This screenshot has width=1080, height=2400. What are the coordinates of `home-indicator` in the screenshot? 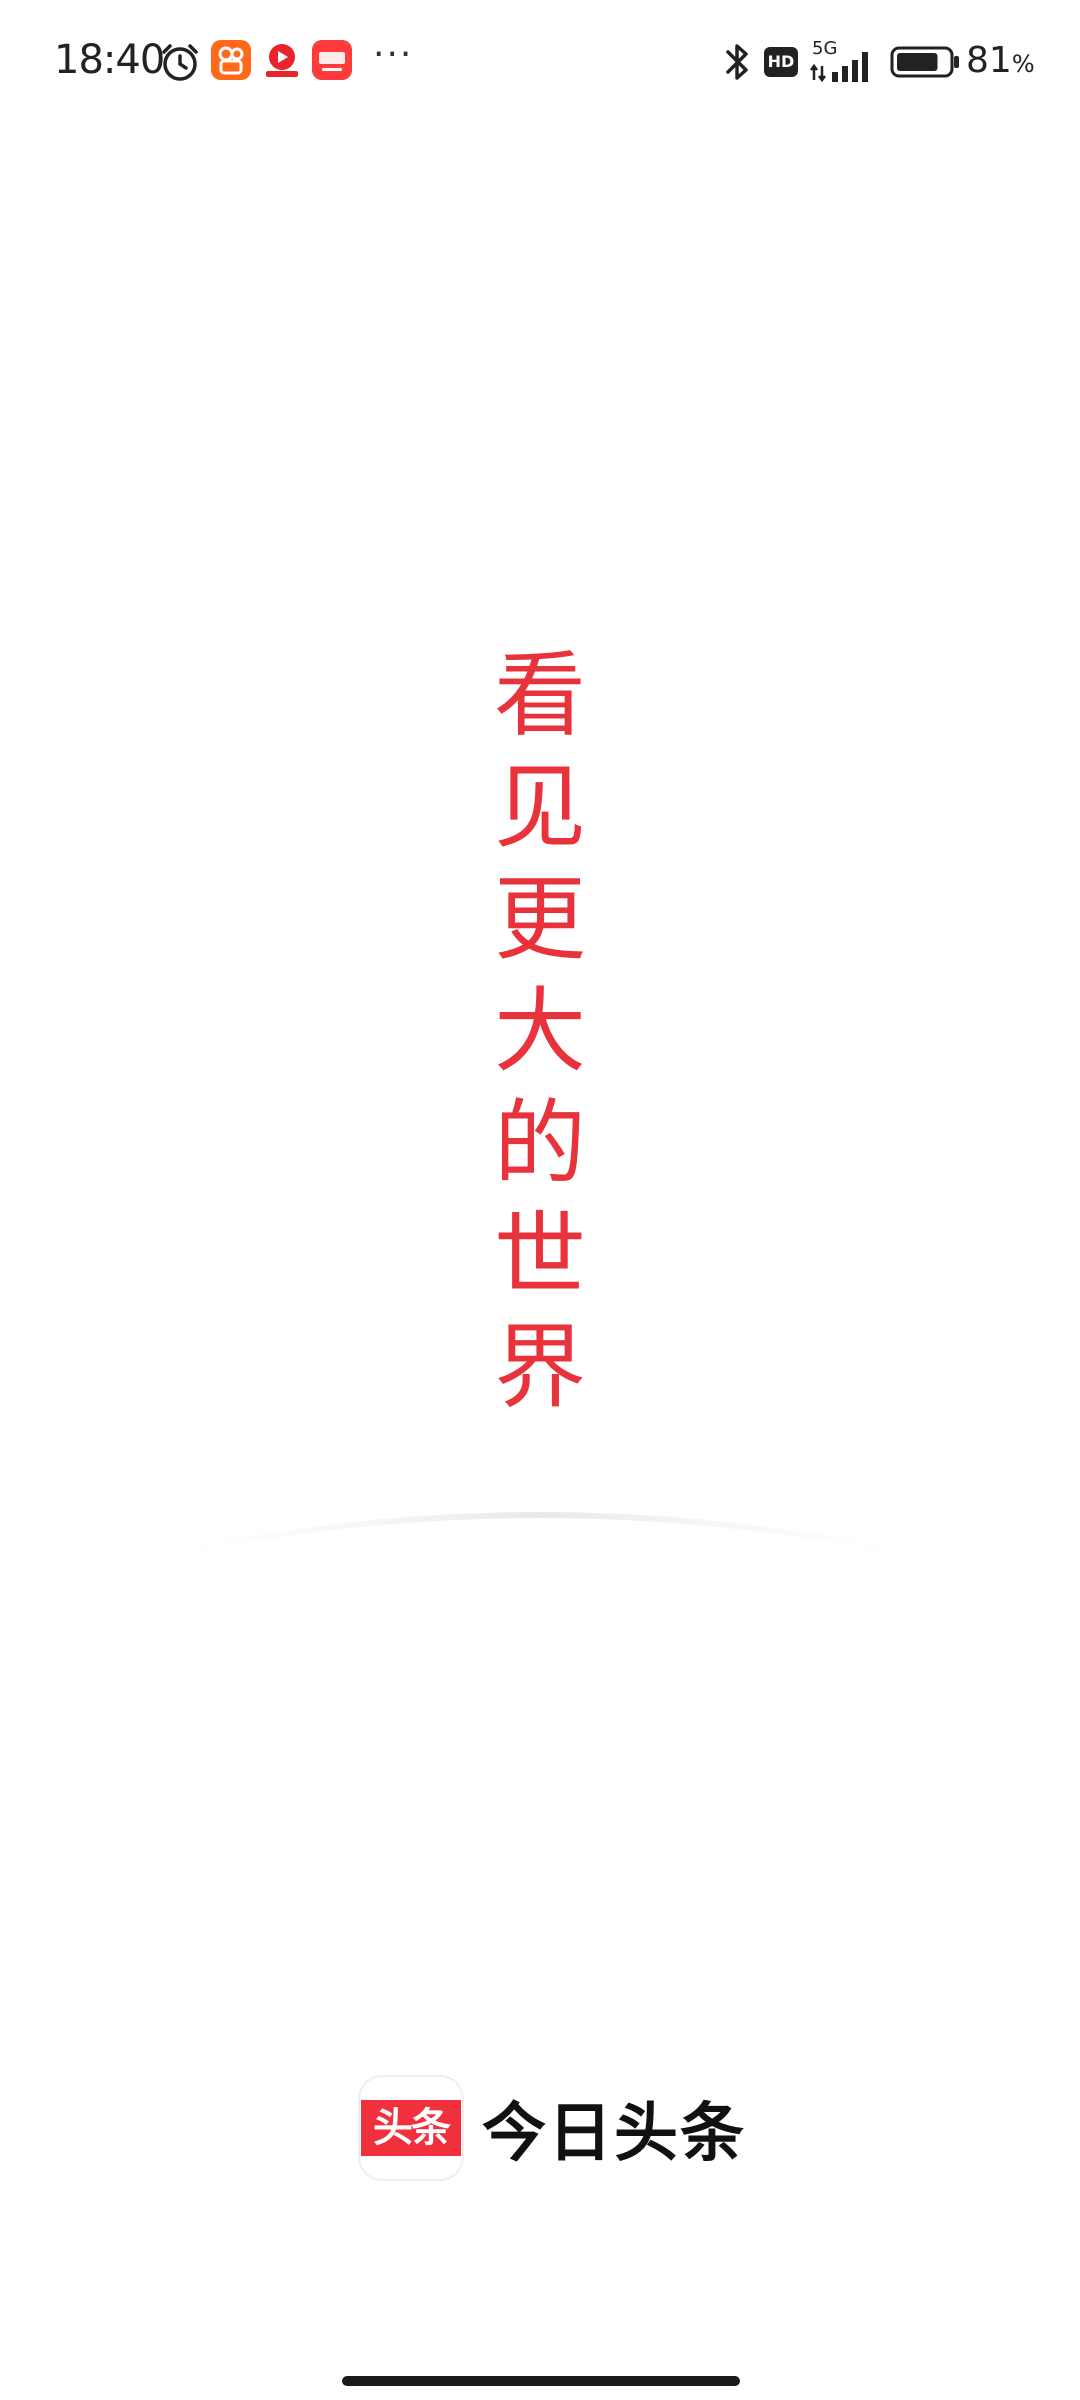 It's located at (541, 2381).